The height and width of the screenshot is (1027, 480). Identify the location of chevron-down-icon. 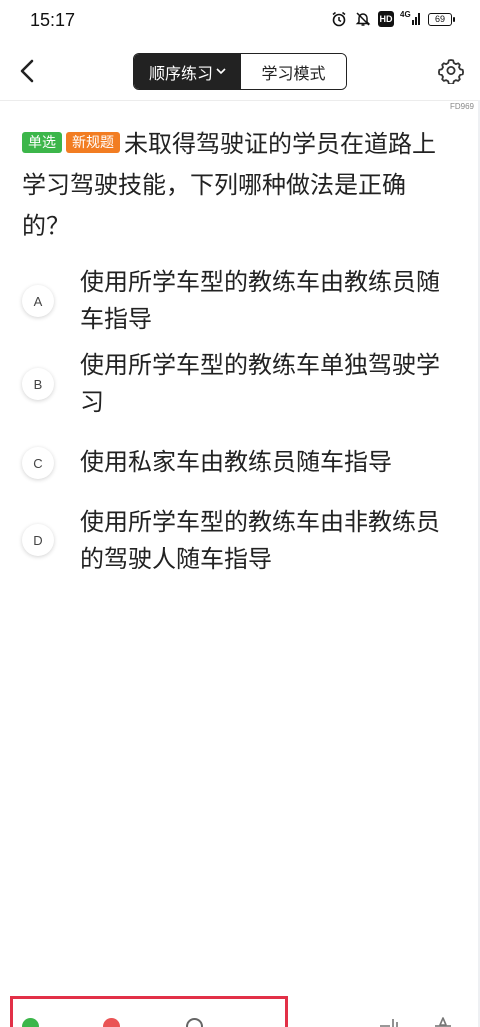
(221, 72).